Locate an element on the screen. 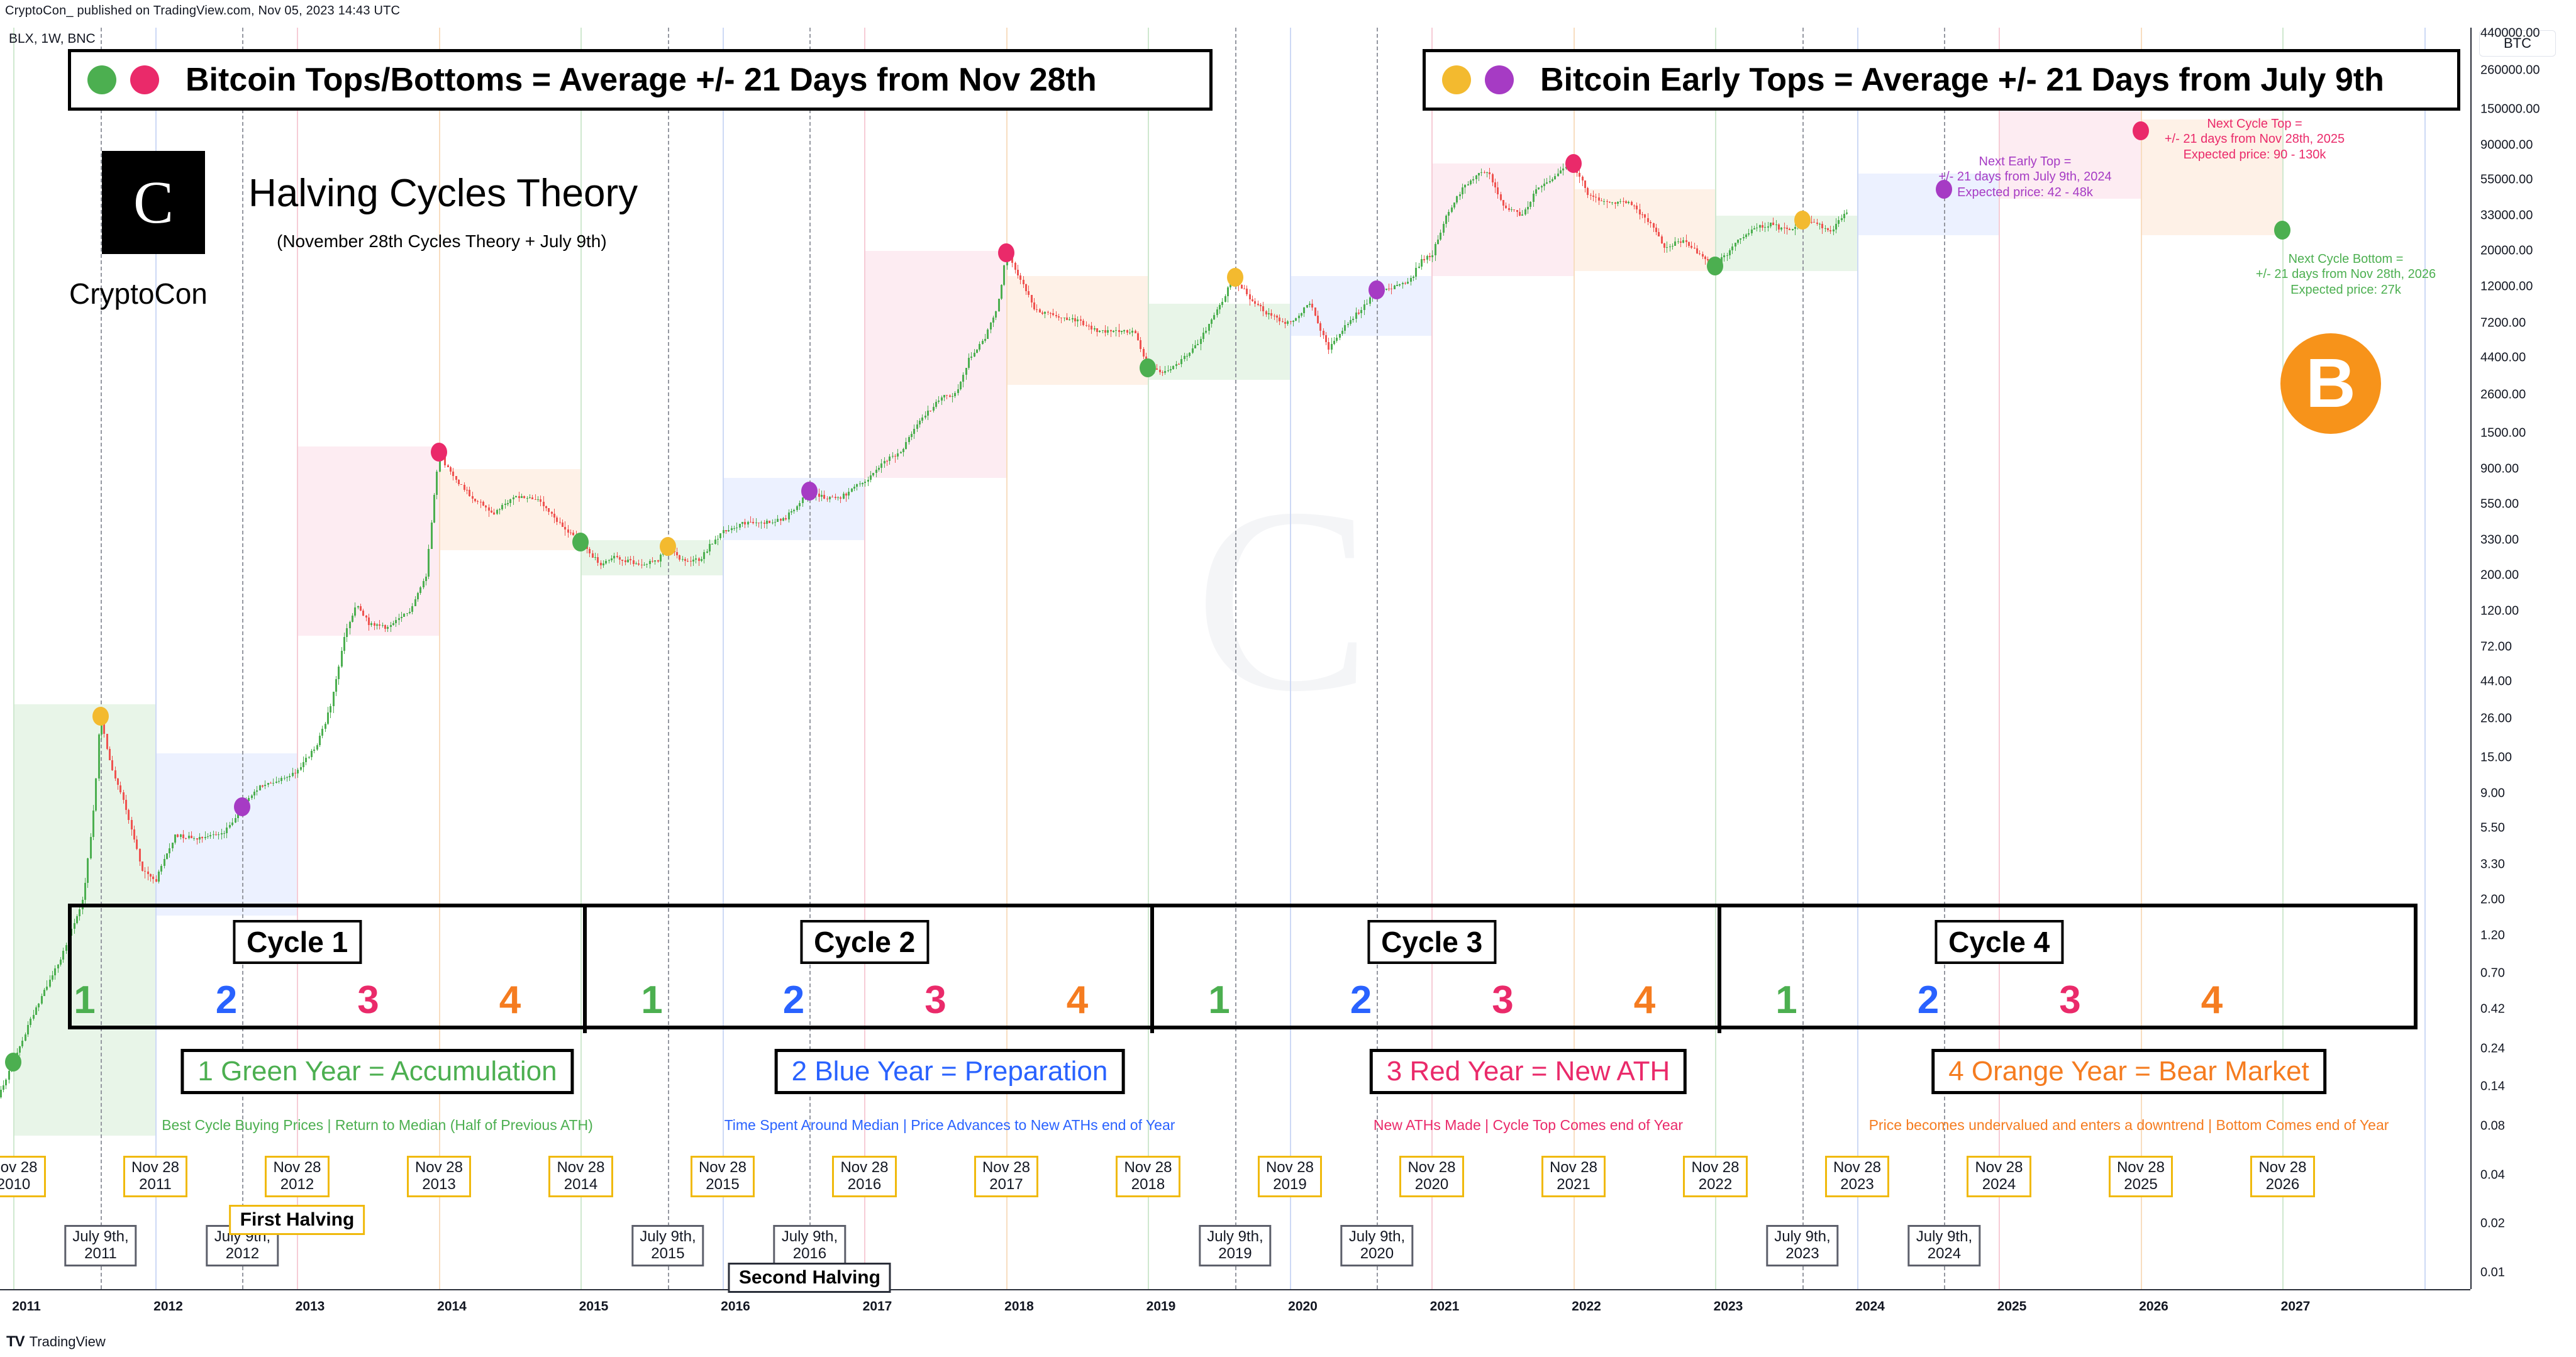 The height and width of the screenshot is (1357, 2576). price-tick: 72.00 is located at coordinates (2496, 647).